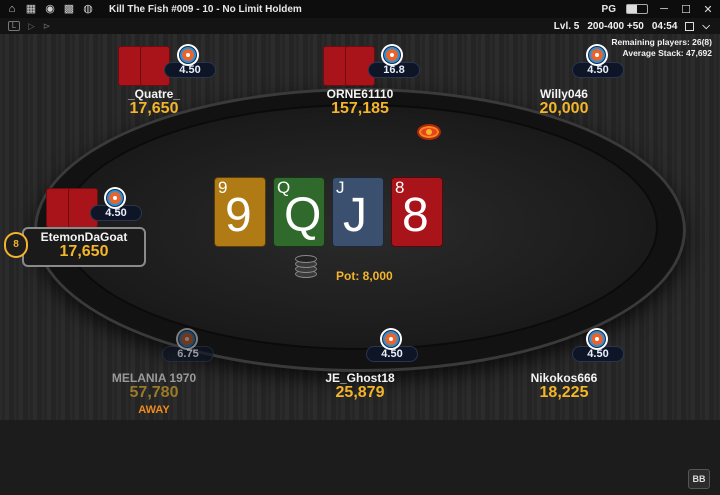 The width and height of the screenshot is (720, 495). I want to click on card-rank: J, so click(355, 215).